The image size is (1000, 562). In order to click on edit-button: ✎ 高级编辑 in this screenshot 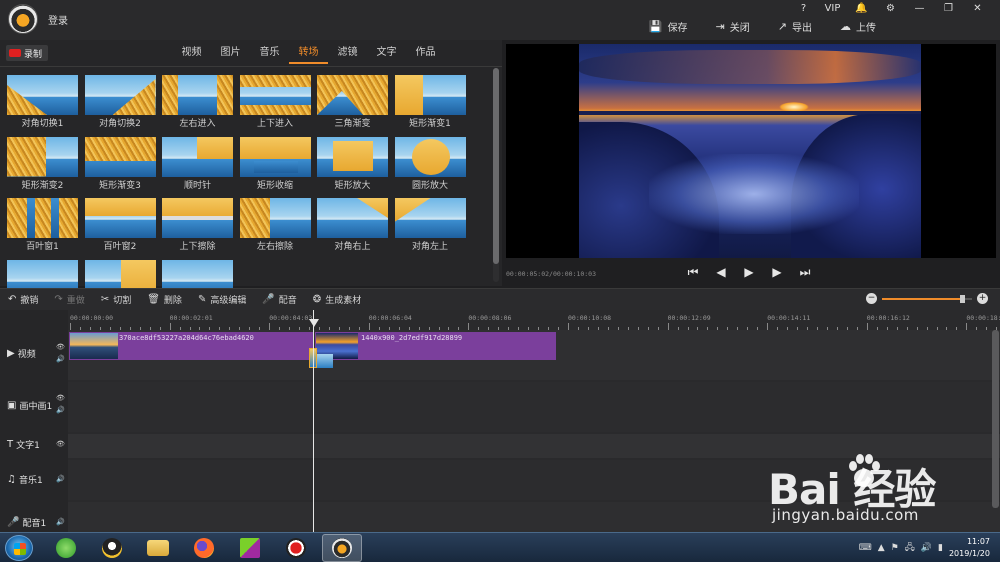, I will do `click(222, 299)`.